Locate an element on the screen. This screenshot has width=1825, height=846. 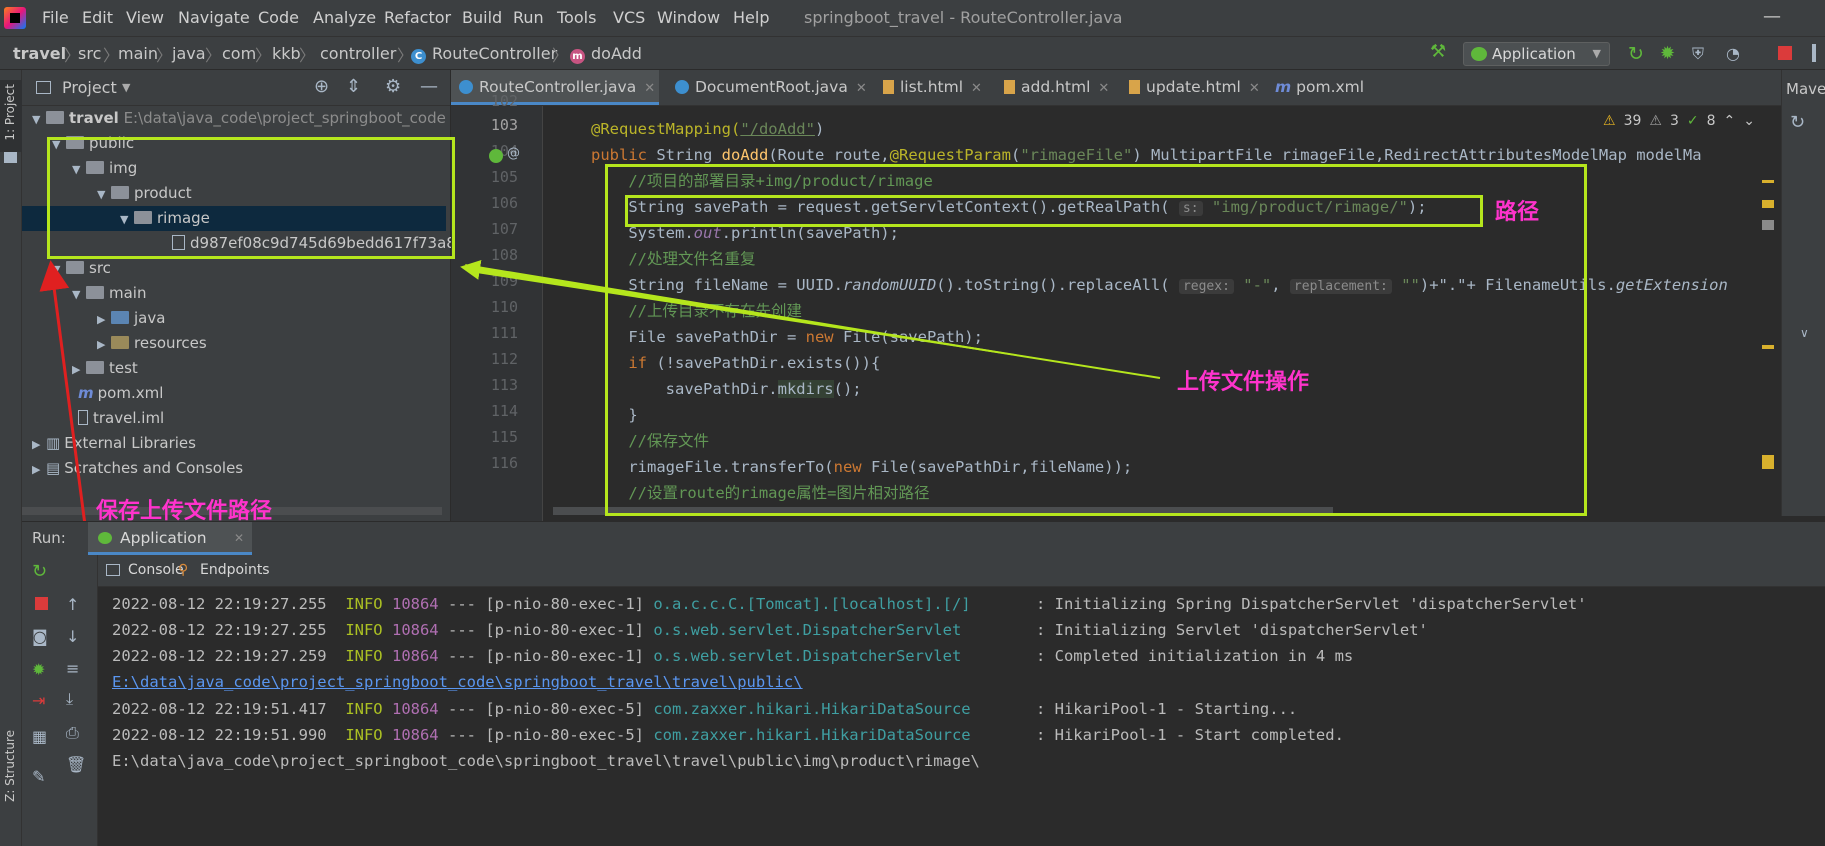
line-number: 107 is located at coordinates (504, 229).